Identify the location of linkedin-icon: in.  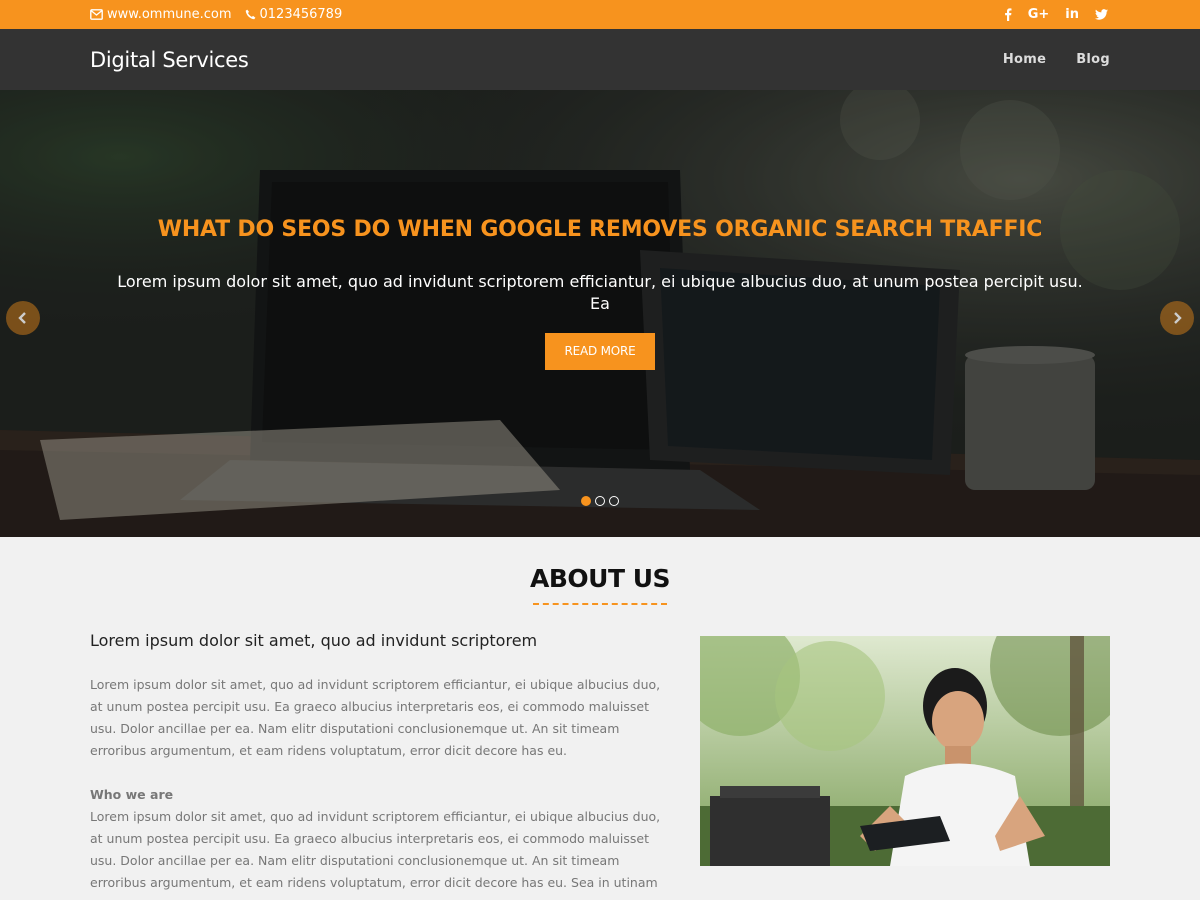
(1072, 14).